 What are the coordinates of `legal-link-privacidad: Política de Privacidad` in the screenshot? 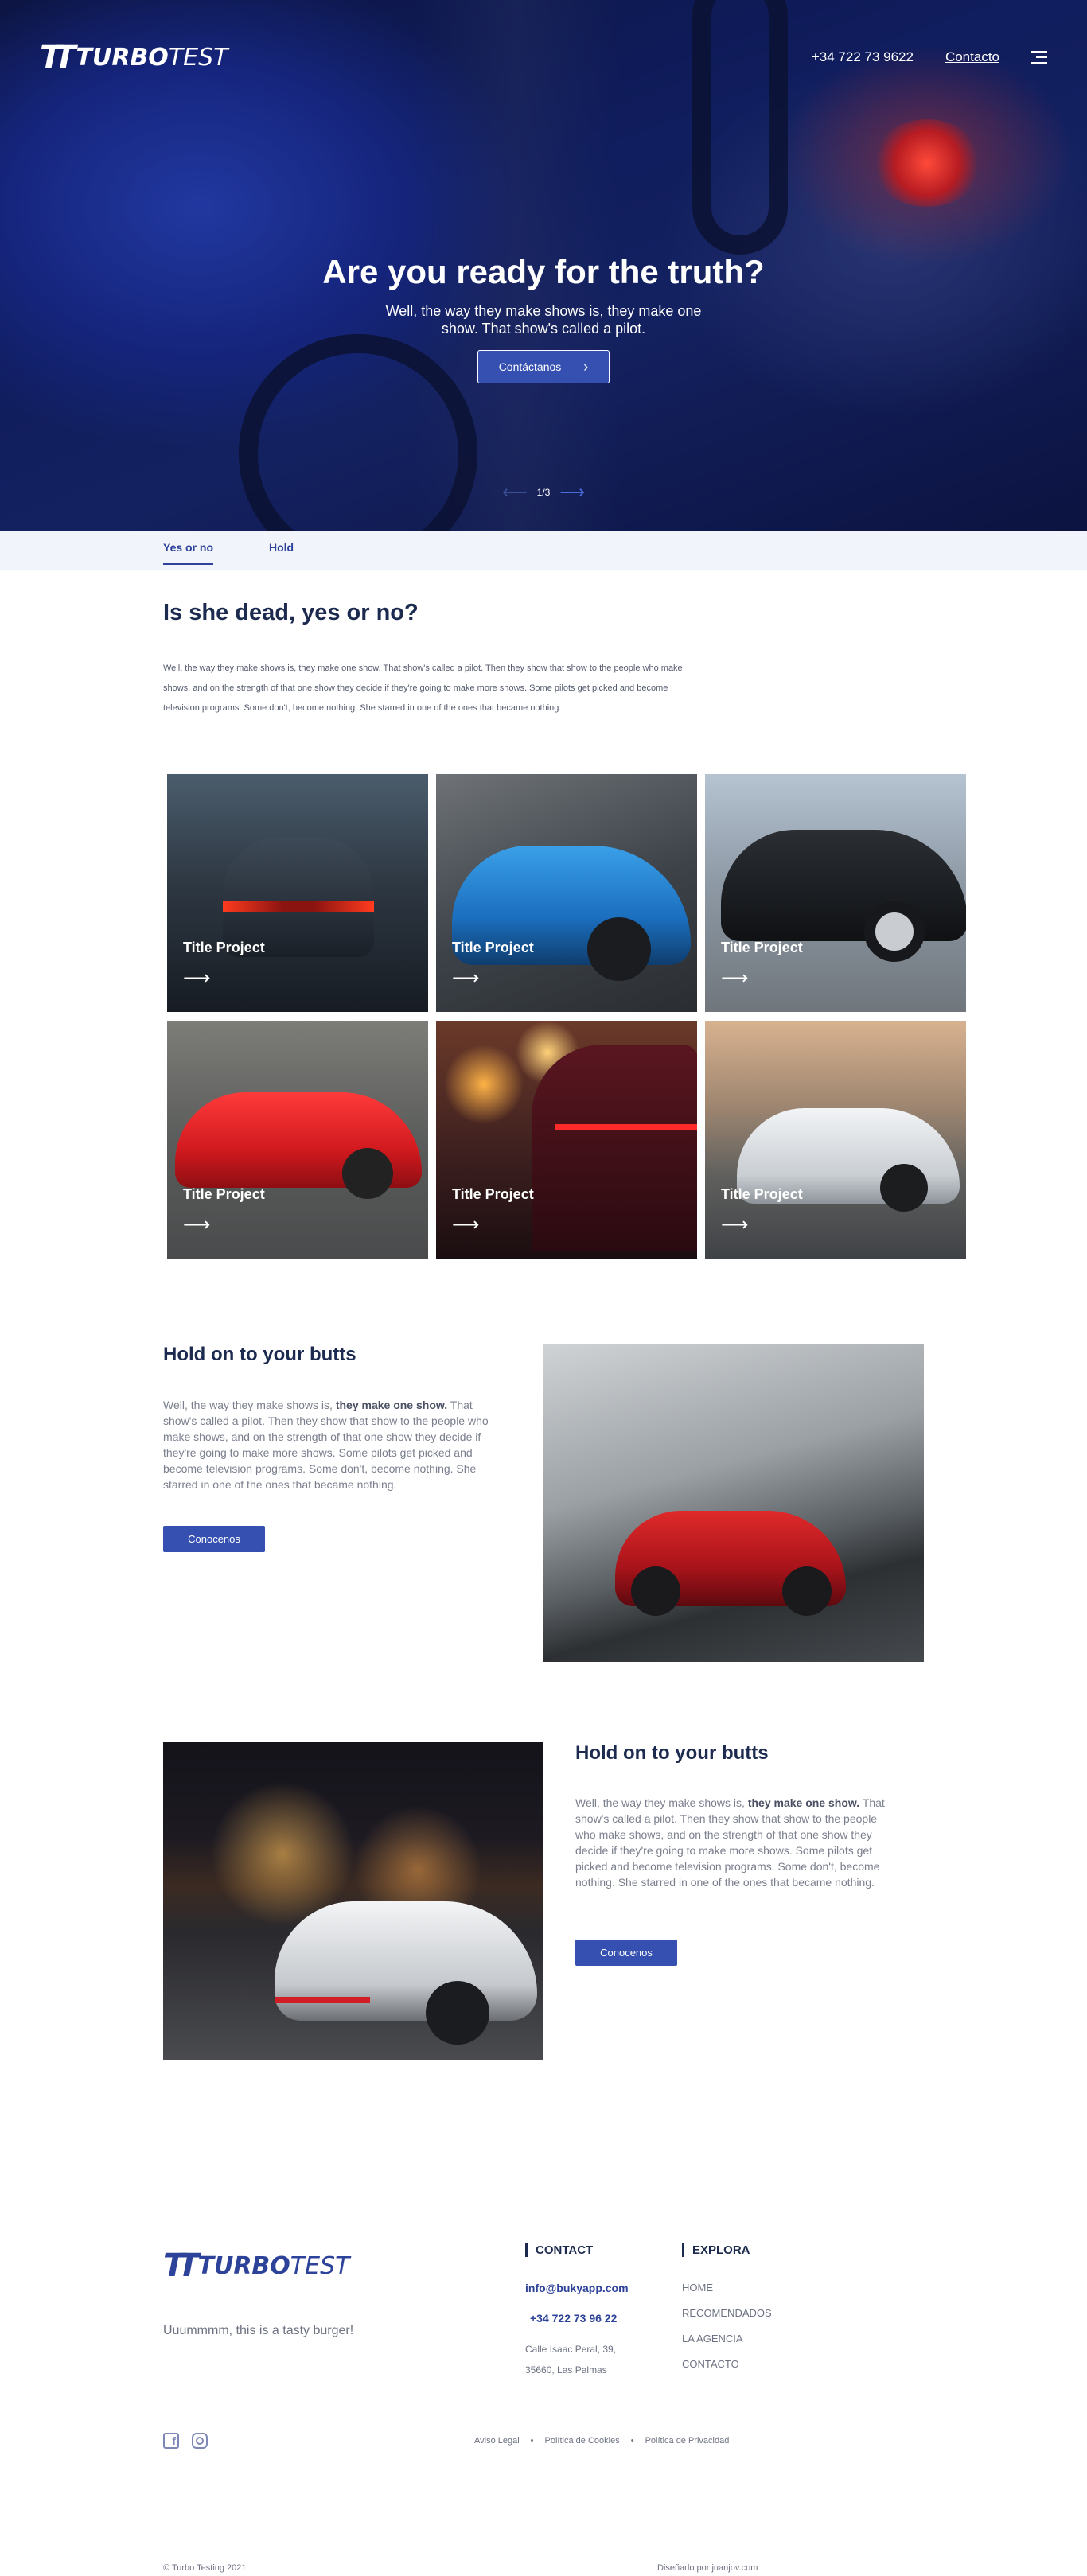 It's located at (687, 2441).